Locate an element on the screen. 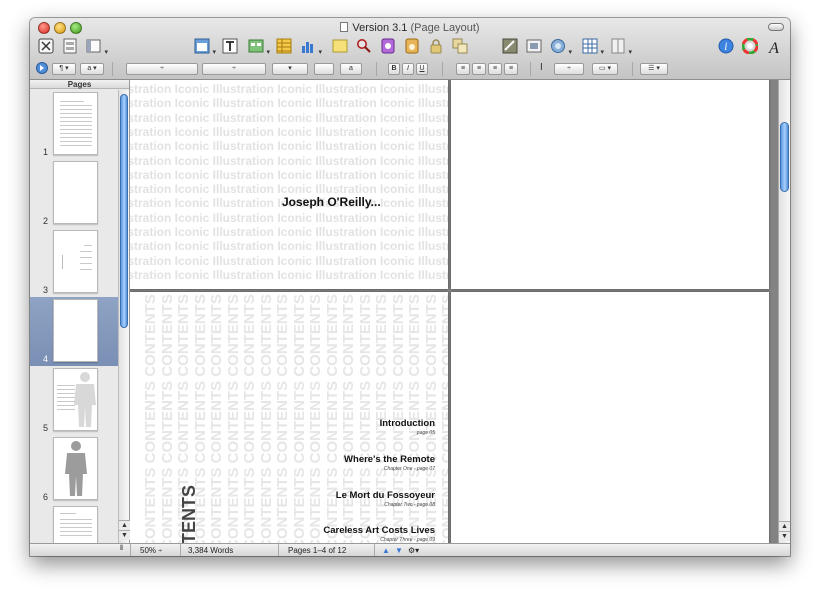 The image size is (820, 596). page-thumbnail-6: 6 is located at coordinates (74, 469).